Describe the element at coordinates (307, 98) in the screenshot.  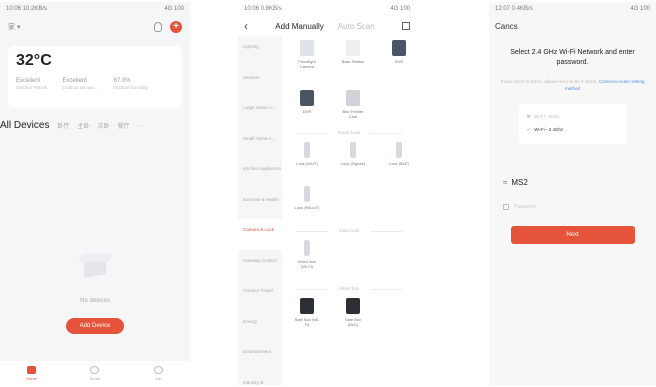
I see `dvr-icon` at that location.